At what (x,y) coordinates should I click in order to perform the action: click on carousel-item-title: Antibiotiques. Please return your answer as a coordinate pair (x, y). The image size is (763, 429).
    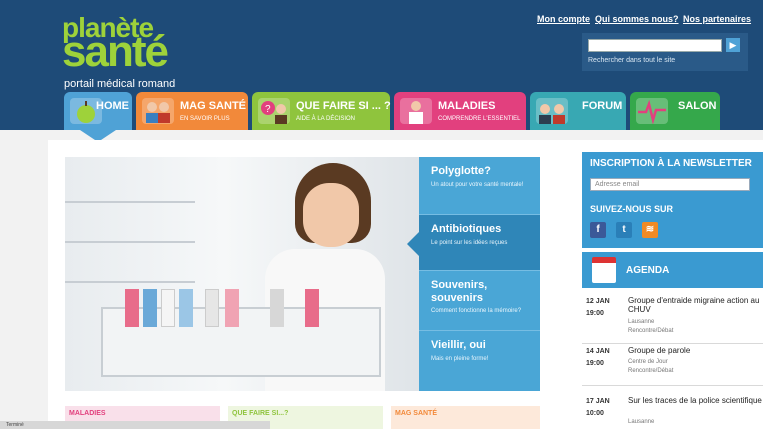
    Looking at the image, I should click on (466, 229).